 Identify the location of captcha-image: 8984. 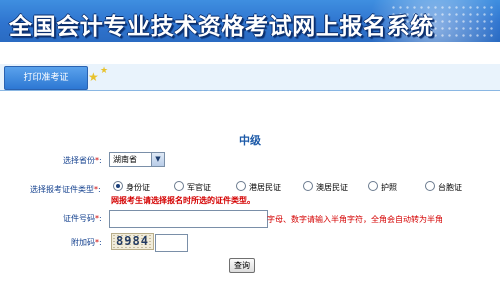
(132, 241).